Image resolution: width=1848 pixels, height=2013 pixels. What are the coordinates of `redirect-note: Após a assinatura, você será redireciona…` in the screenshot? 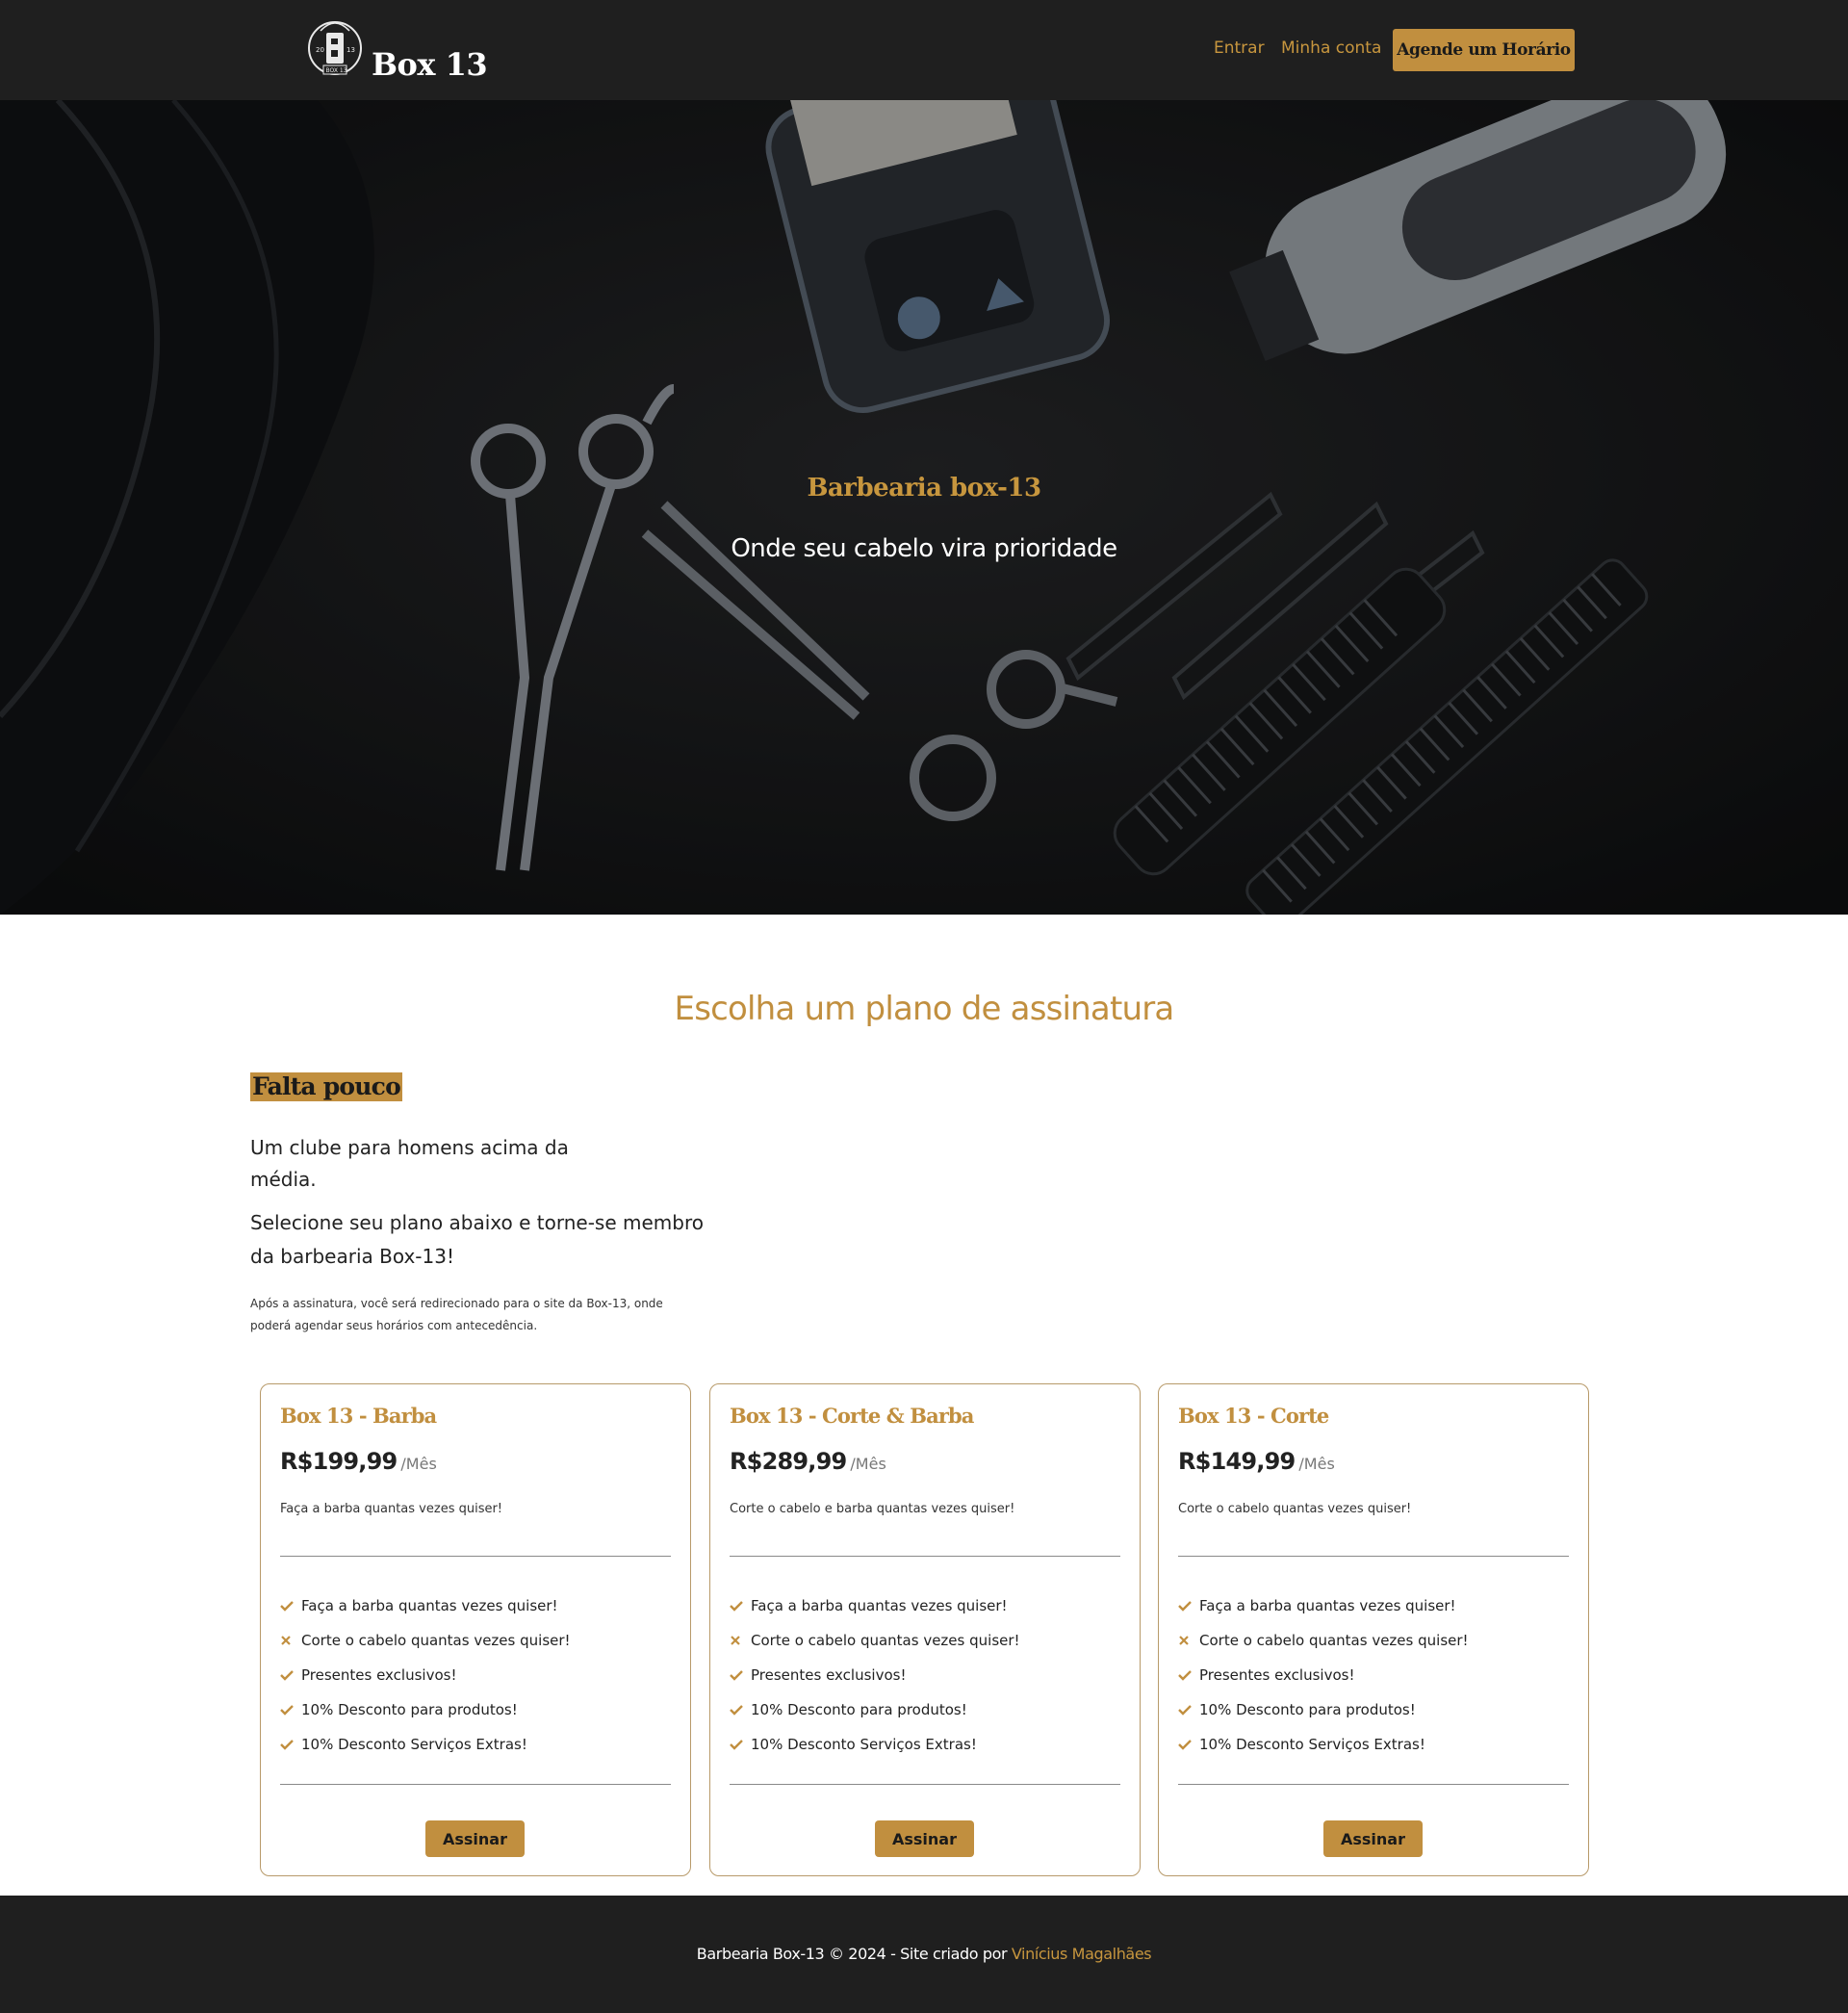 It's located at (456, 1314).